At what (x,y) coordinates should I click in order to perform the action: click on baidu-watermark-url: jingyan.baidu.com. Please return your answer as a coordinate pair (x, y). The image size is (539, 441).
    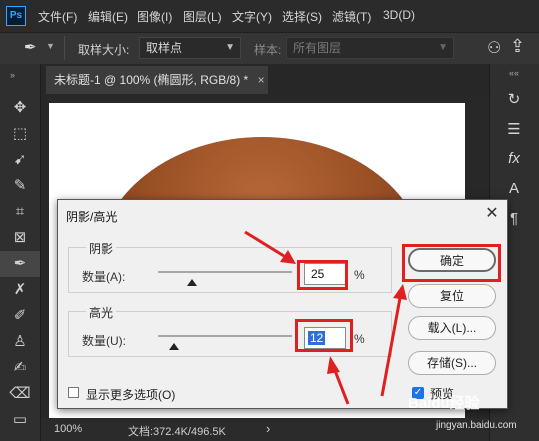
    Looking at the image, I should click on (476, 425).